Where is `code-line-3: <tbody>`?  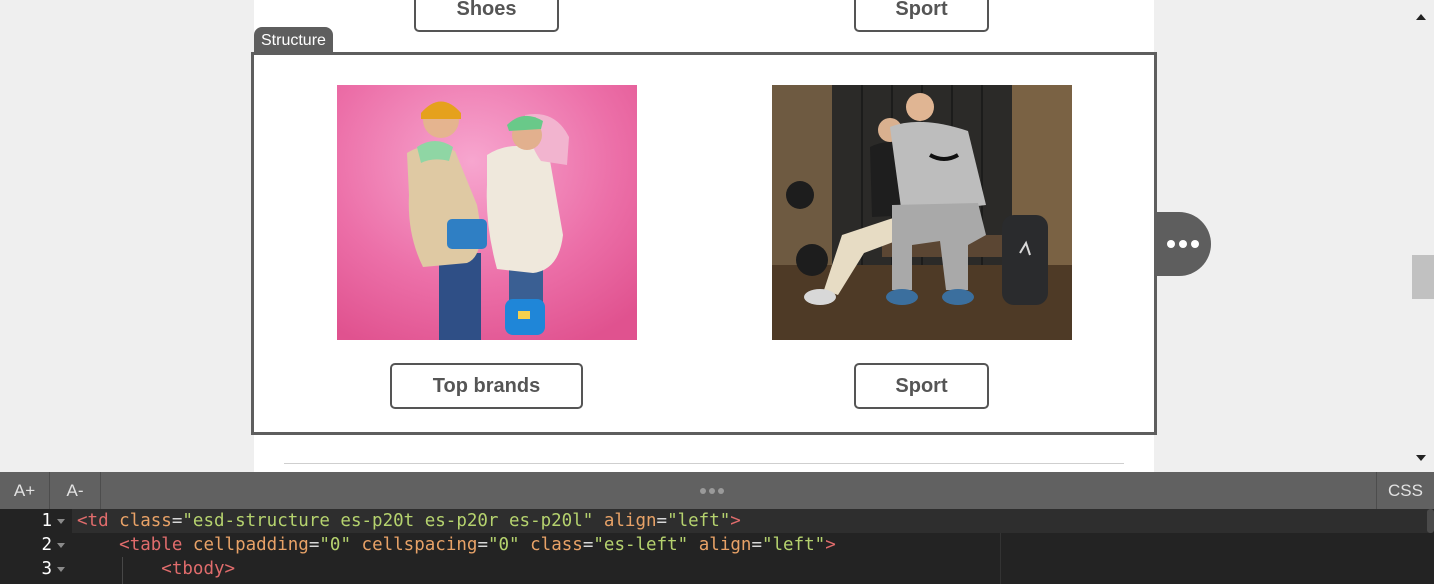
code-line-3: <tbody> is located at coordinates (156, 569).